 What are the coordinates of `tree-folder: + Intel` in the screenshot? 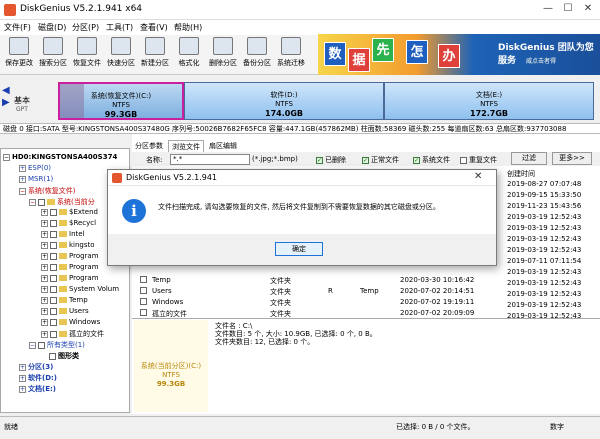 It's located at (63, 234).